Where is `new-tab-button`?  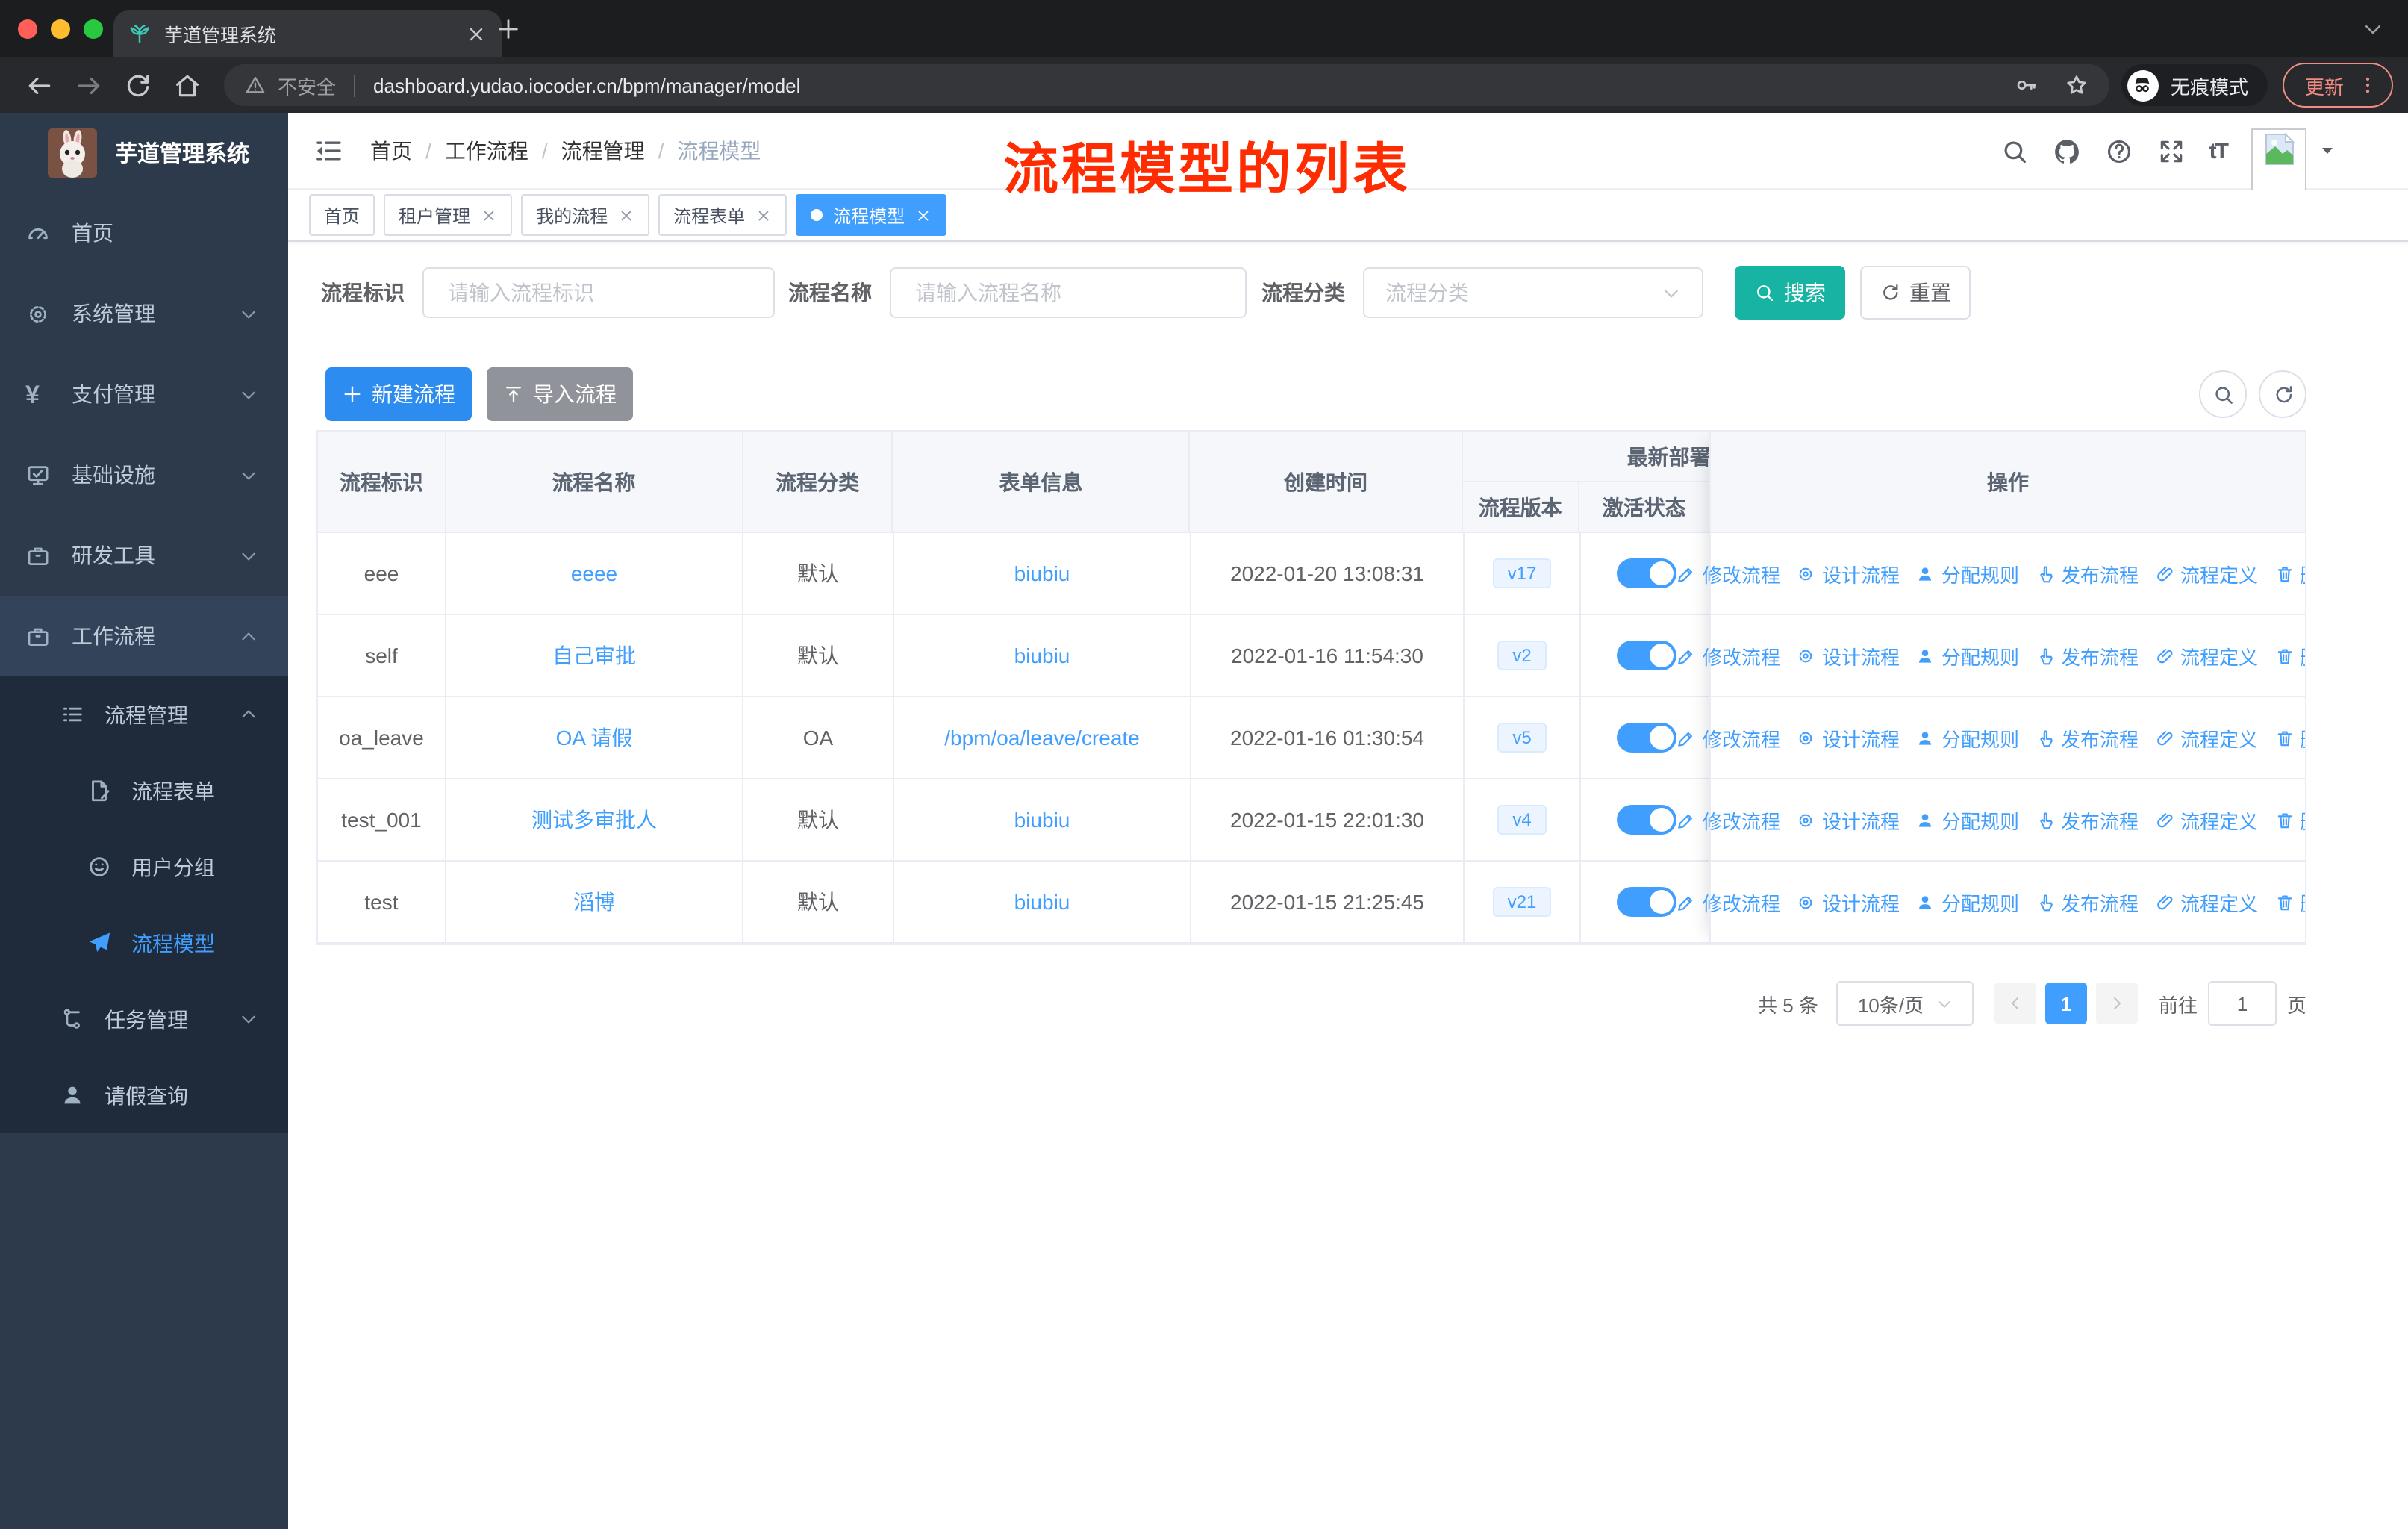 new-tab-button is located at coordinates (508, 29).